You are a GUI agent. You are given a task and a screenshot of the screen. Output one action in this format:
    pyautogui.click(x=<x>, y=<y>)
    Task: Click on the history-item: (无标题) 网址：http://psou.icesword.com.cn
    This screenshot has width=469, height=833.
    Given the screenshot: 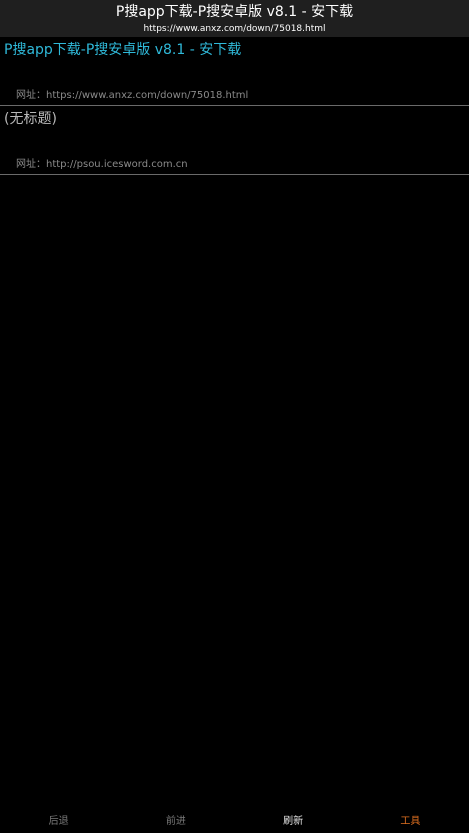 What is the action you would take?
    pyautogui.click(x=234, y=140)
    